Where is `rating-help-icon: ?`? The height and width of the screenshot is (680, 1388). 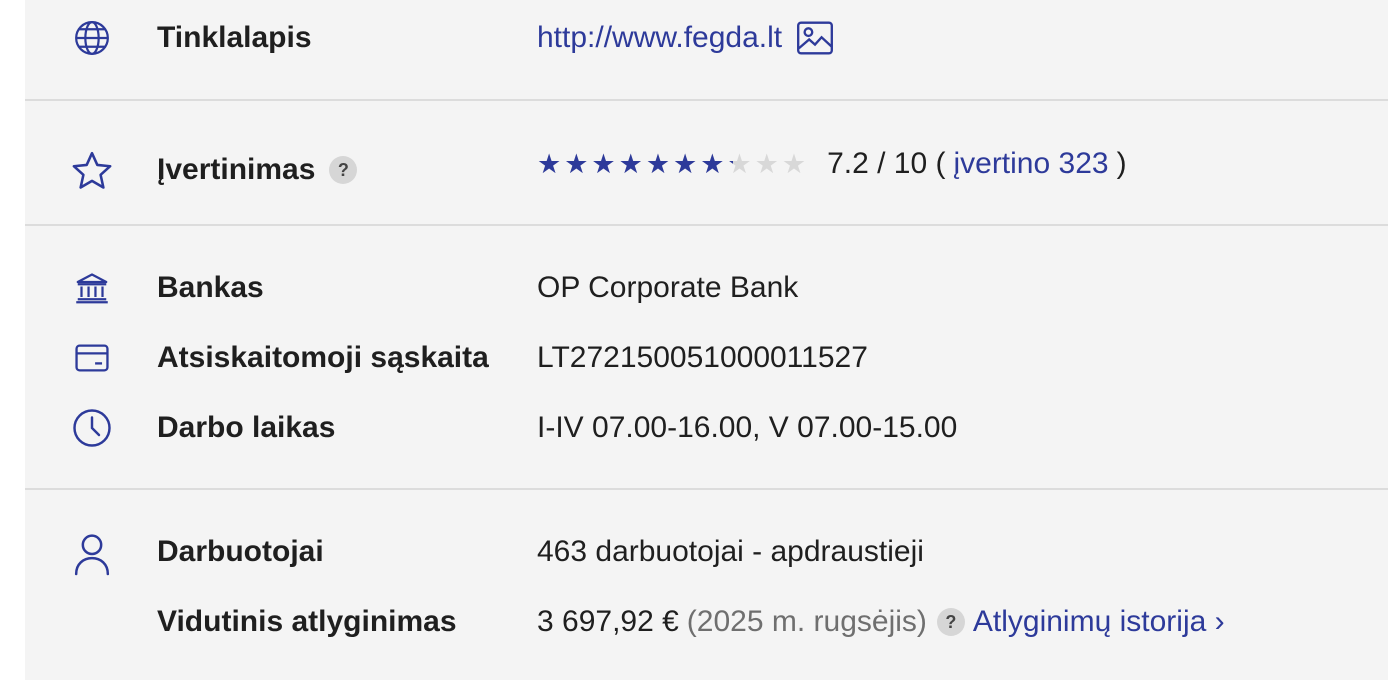 rating-help-icon: ? is located at coordinates (343, 170).